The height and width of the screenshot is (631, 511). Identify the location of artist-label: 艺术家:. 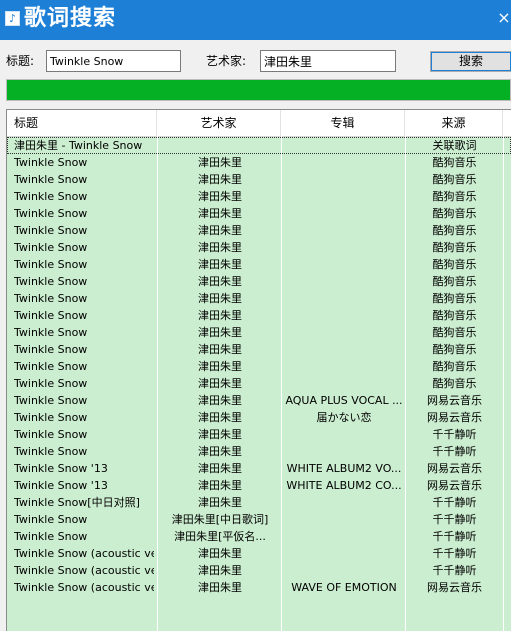
(226, 61).